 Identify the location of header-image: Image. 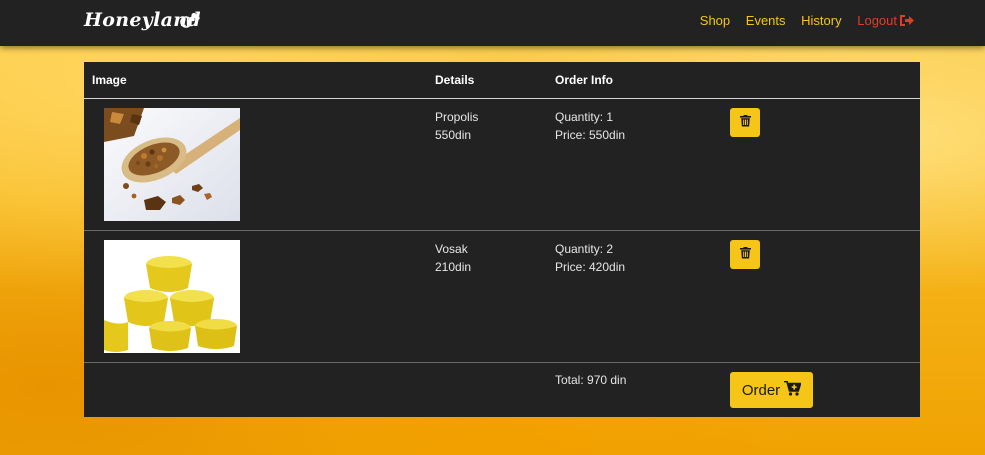
(109, 80).